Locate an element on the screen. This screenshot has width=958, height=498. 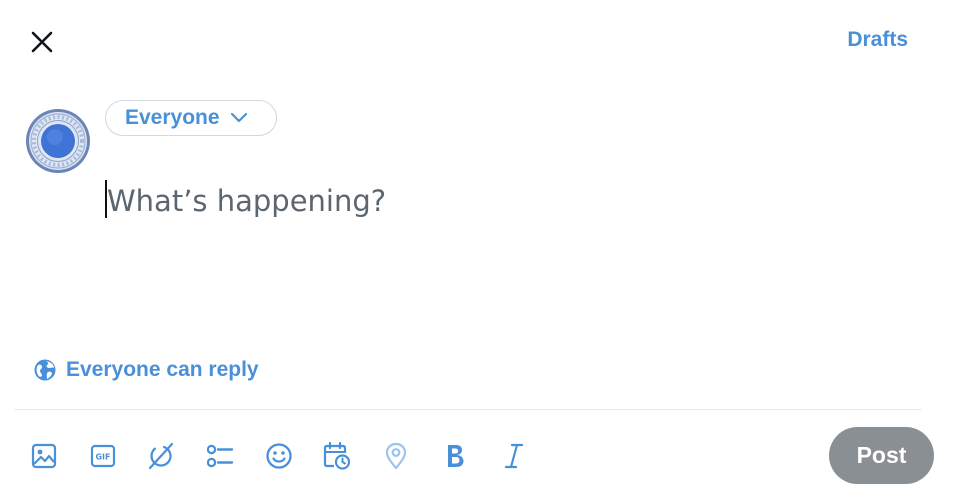
svg-text: GIF is located at coordinates (102, 457).